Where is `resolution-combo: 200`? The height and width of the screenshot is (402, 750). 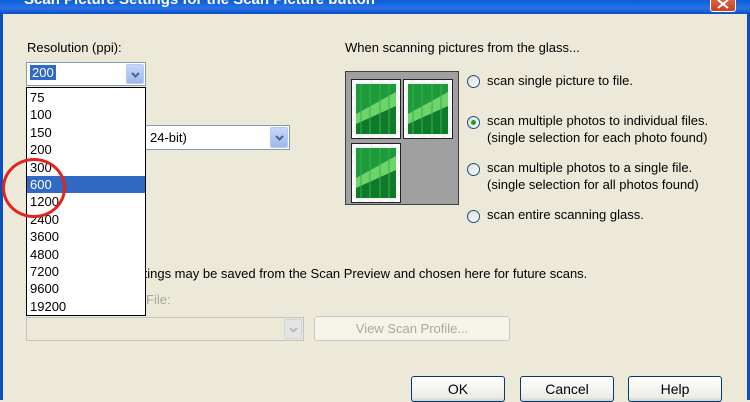 resolution-combo: 200 is located at coordinates (86, 74).